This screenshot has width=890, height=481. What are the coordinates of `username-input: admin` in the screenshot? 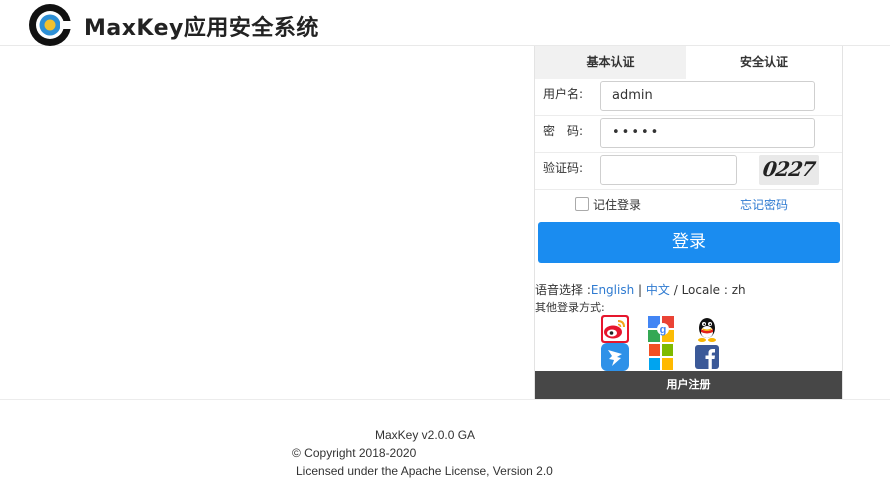 It's located at (707, 96).